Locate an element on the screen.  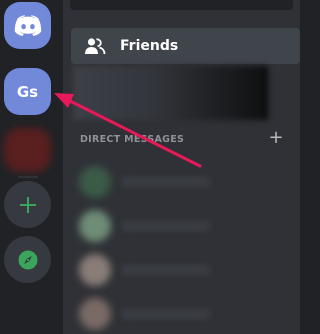
direct-messages-header: DIRECT MESSAGES is located at coordinates (132, 139).